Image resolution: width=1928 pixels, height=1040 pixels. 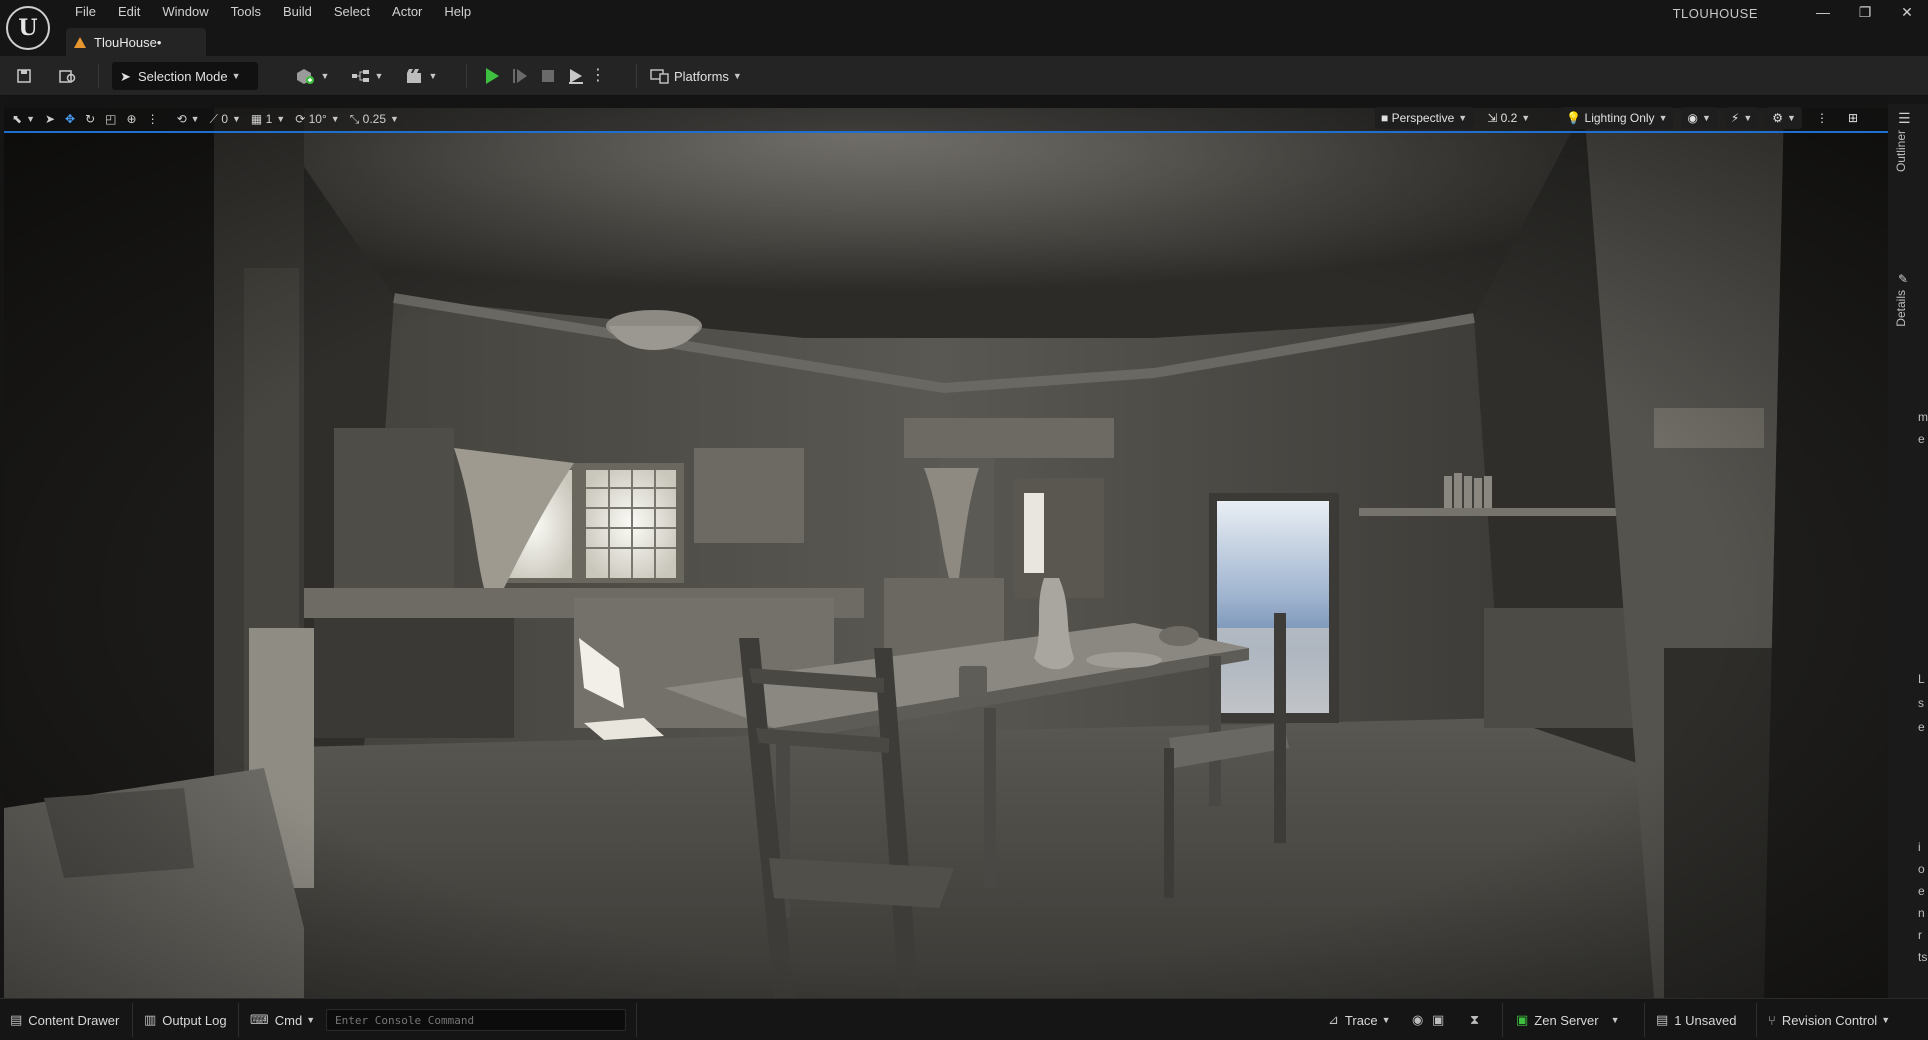 What do you see at coordinates (1907, 12) in the screenshot?
I see `close-button: ✕` at bounding box center [1907, 12].